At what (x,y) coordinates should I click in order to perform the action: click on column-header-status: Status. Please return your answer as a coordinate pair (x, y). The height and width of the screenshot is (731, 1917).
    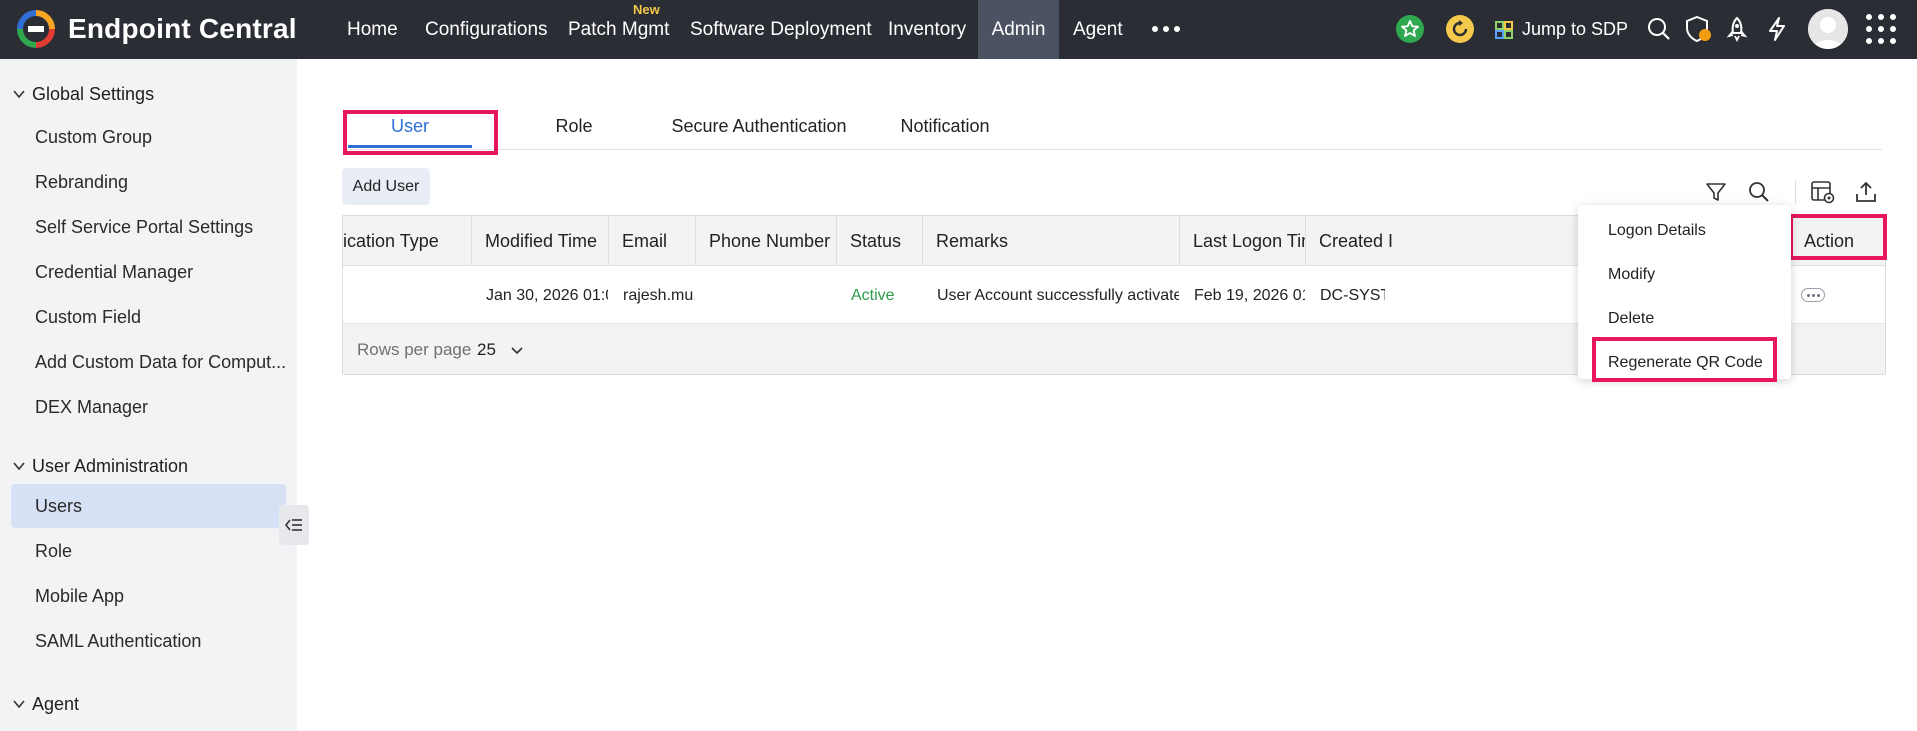
    Looking at the image, I should click on (879, 241).